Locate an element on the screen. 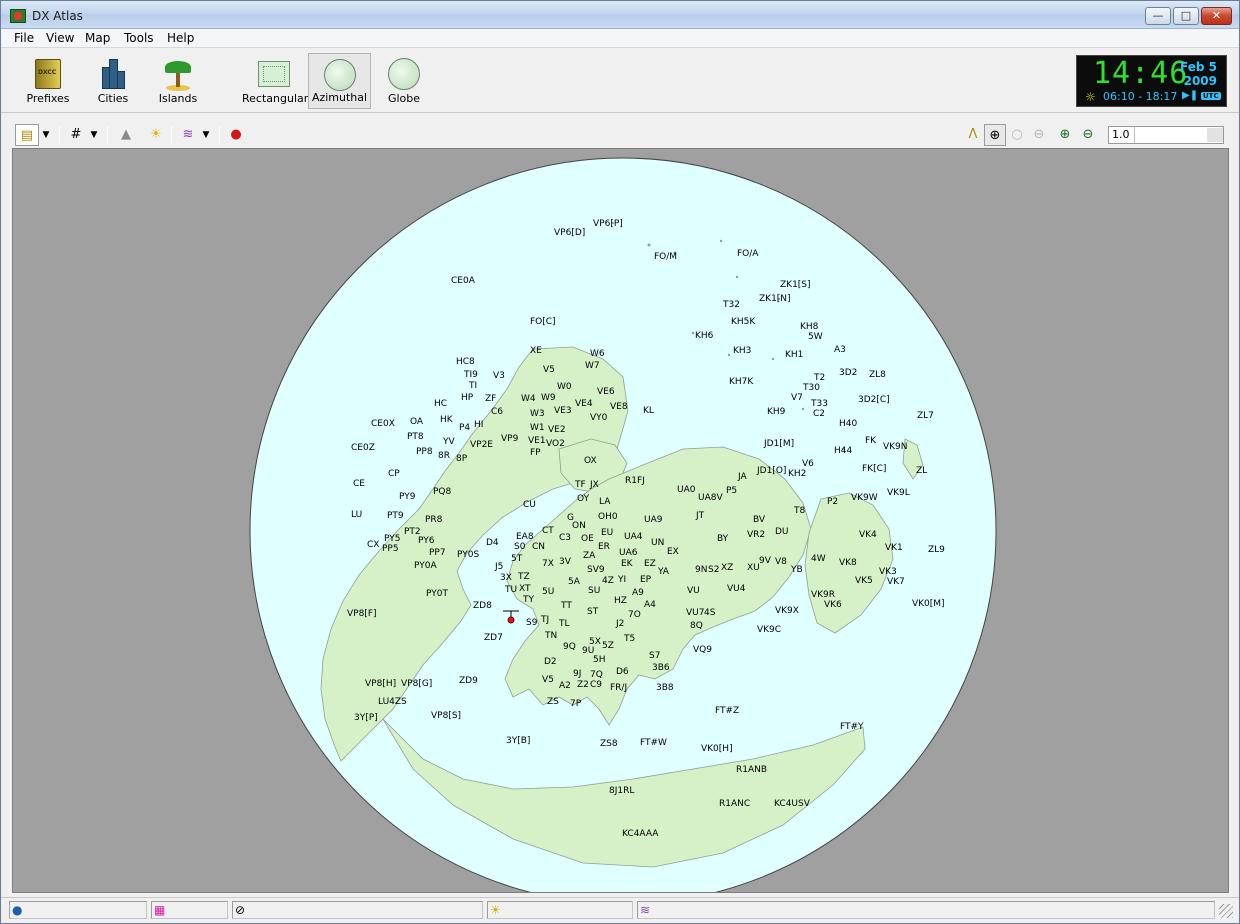 This screenshot has width=1240, height=924. prefix-label: C2 is located at coordinates (819, 414).